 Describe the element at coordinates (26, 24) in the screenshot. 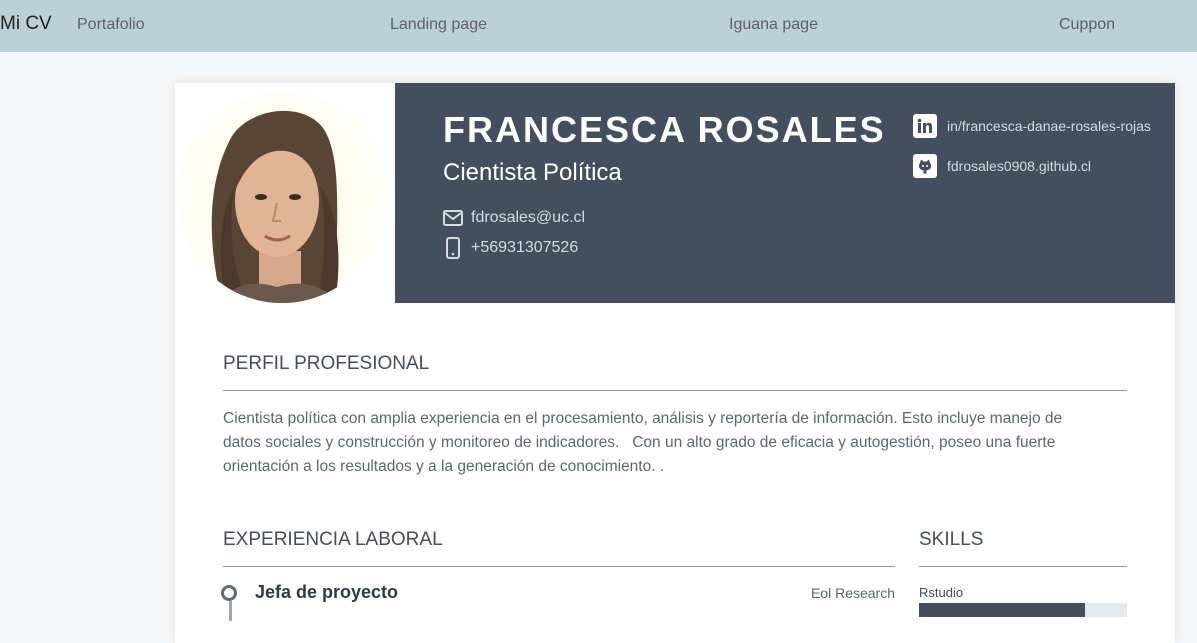

I see `brand-link: Mi CV` at that location.